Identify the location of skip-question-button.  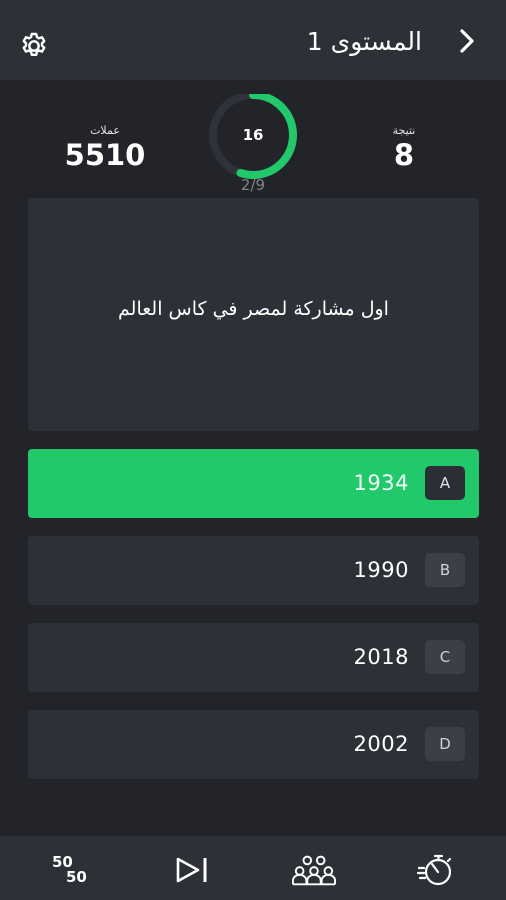
(192, 870).